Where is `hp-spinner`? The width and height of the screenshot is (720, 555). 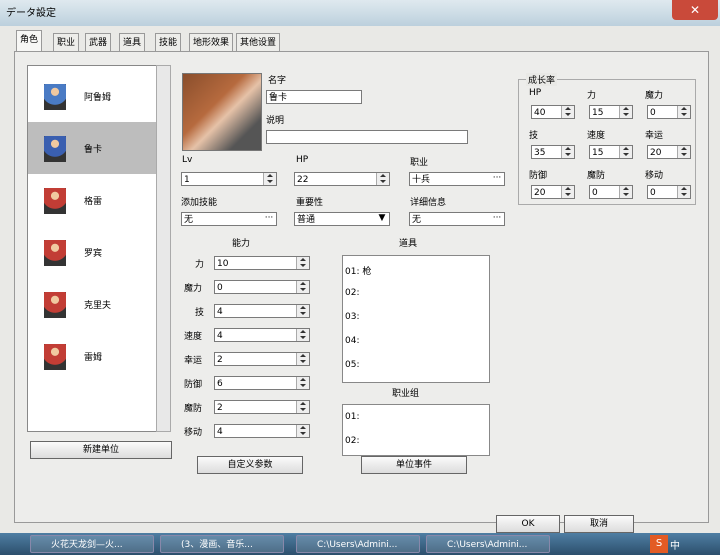
hp-spinner is located at coordinates (382, 179).